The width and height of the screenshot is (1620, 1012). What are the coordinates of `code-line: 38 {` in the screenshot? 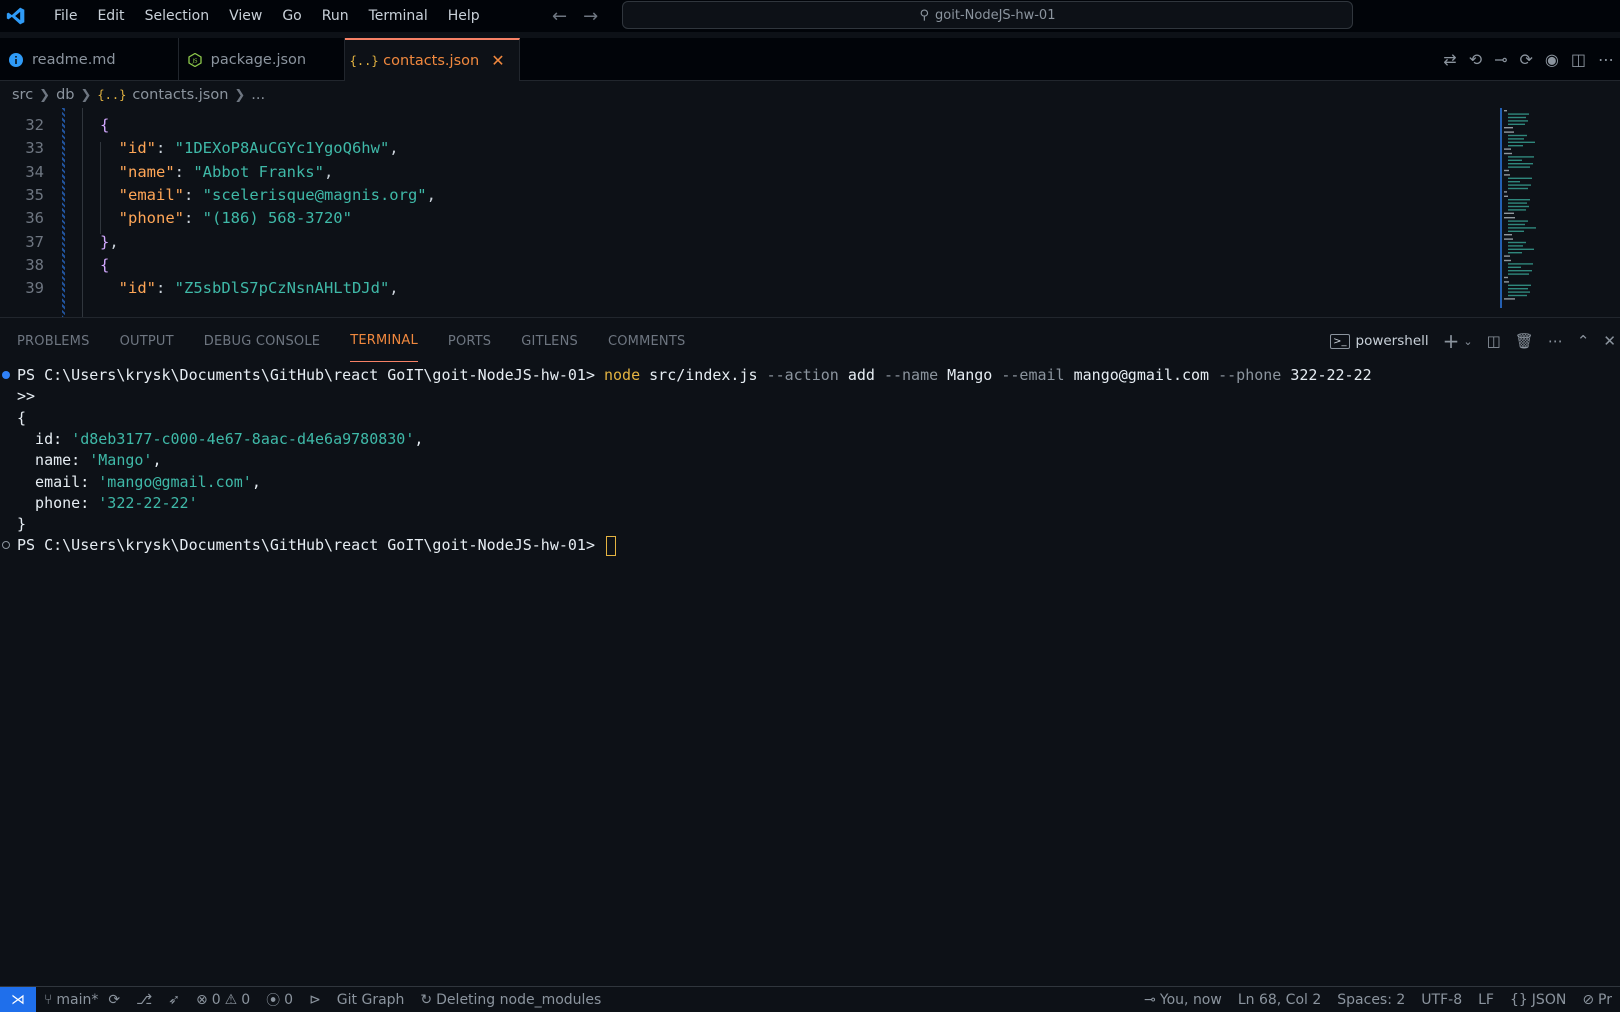 It's located at (745, 265).